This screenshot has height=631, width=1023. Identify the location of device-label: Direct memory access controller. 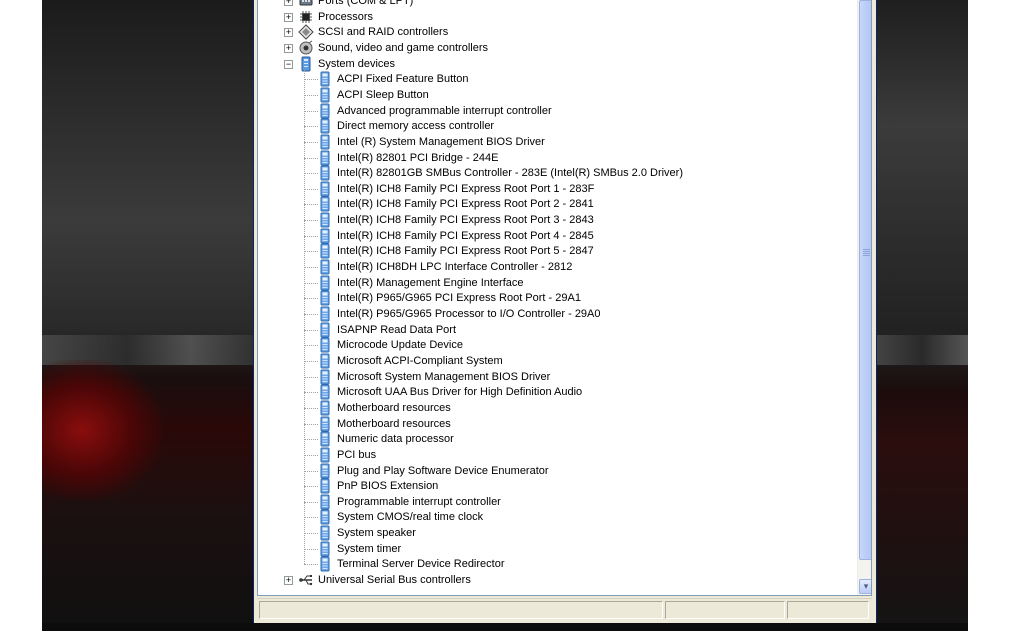
(416, 126).